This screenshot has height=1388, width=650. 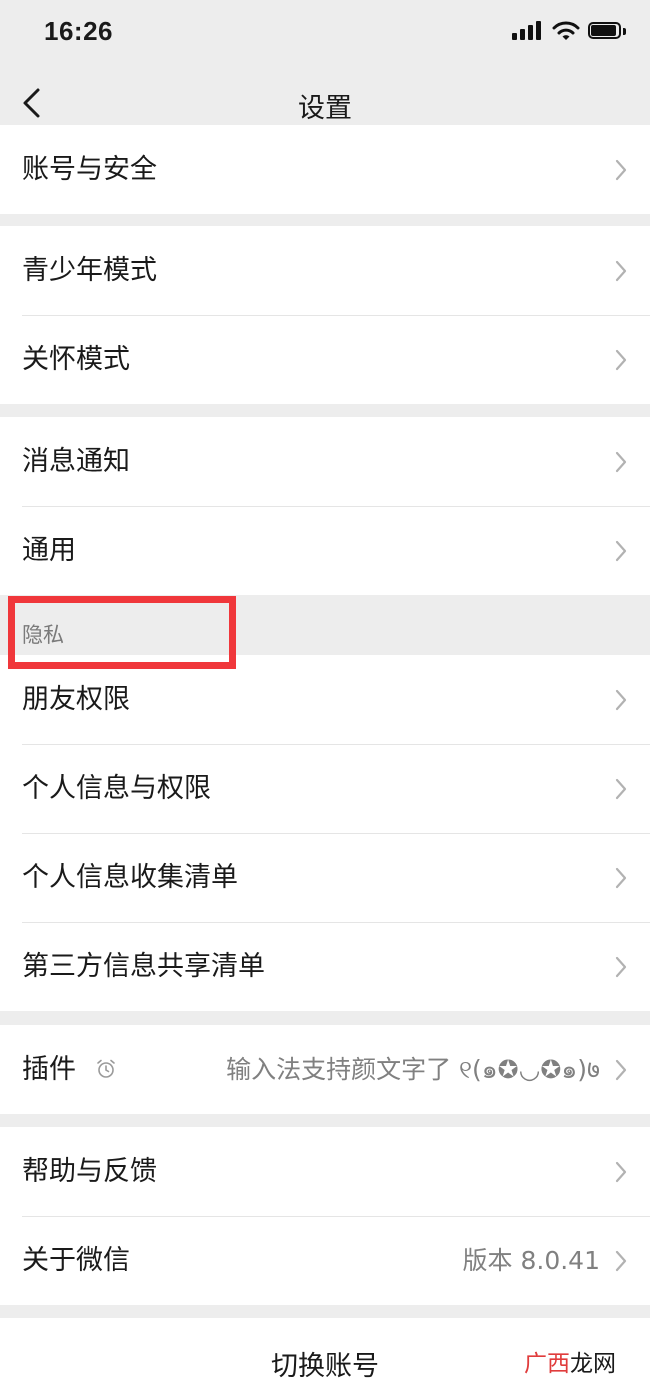 What do you see at coordinates (76, 359) in the screenshot?
I see `settings-item-label: 关怀模式` at bounding box center [76, 359].